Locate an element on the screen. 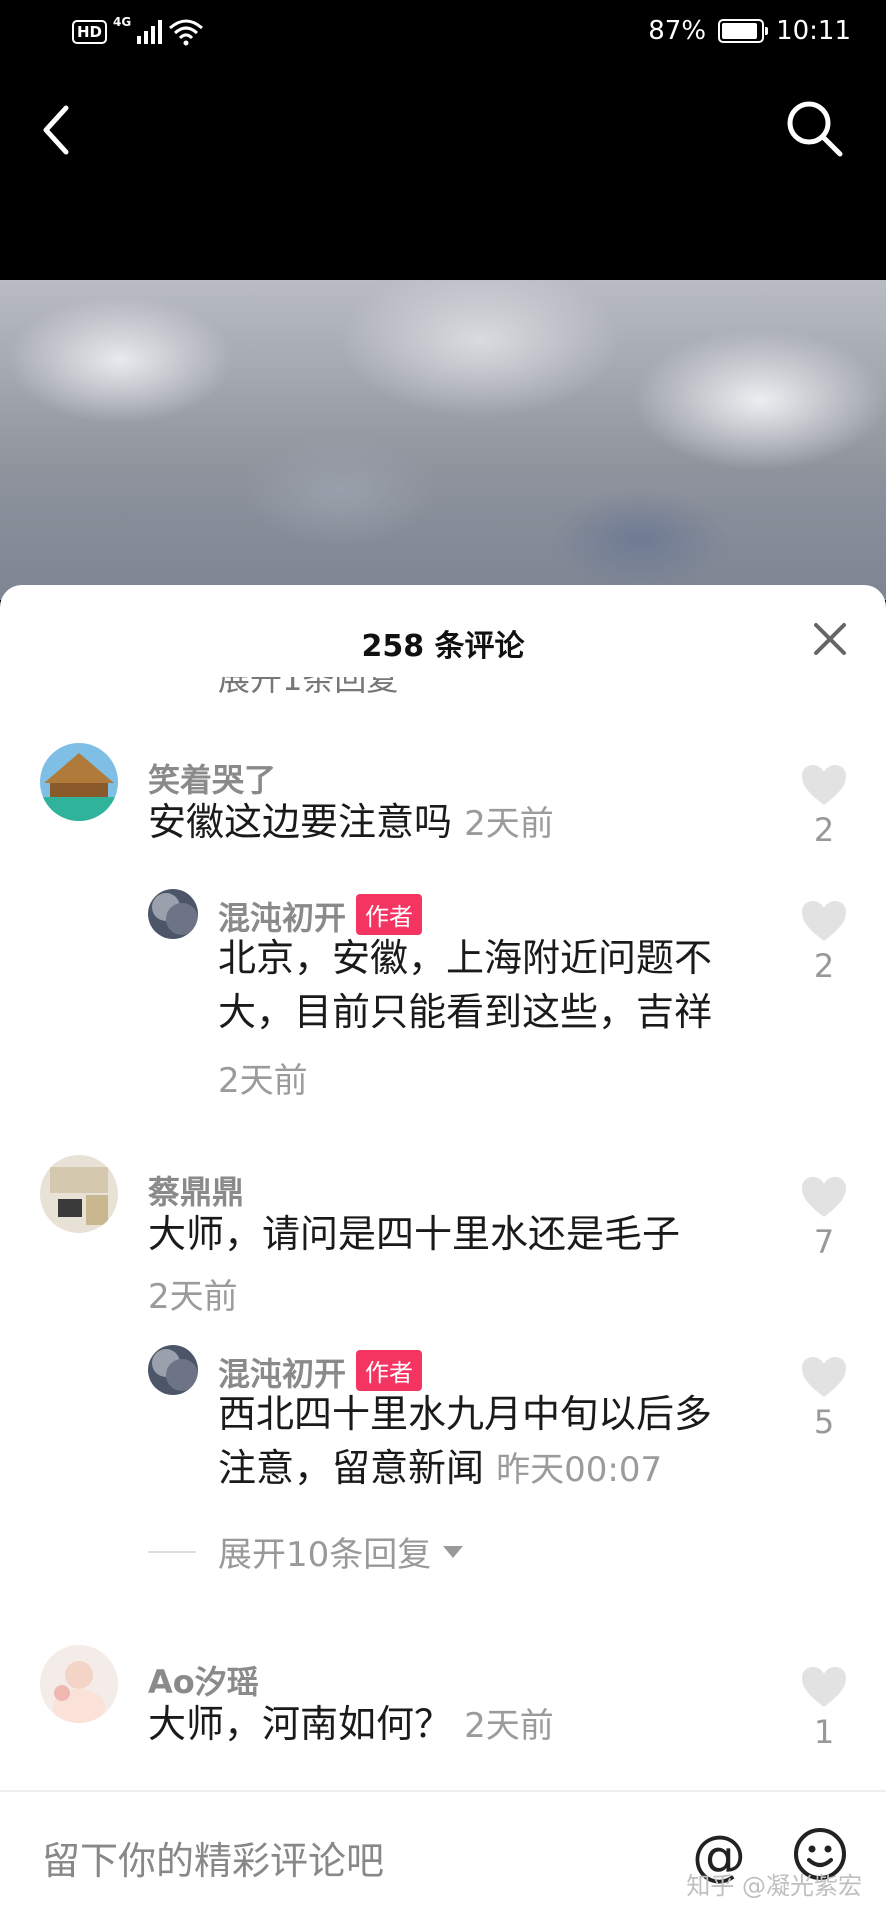 This screenshot has height=1922, width=886. like-count: 7 is located at coordinates (824, 1242).